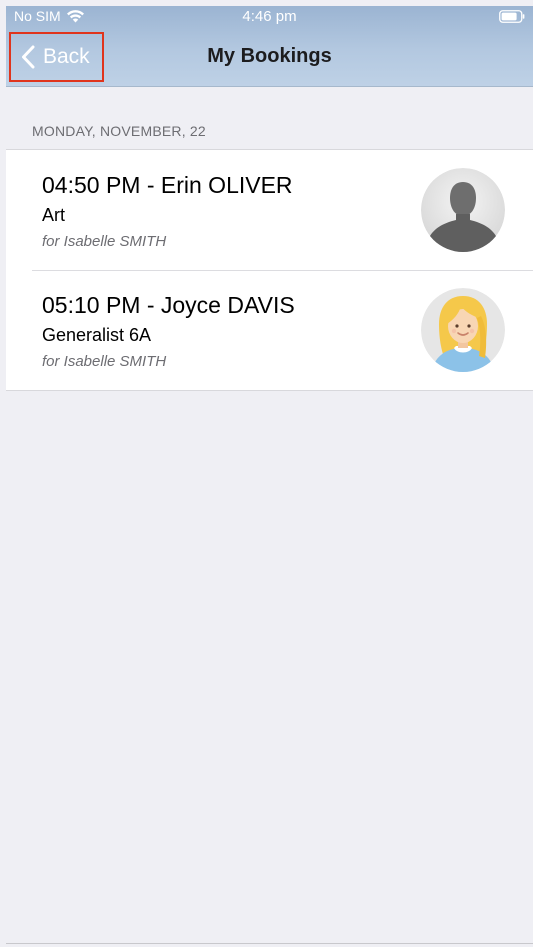 This screenshot has width=533, height=947. I want to click on booking-subject: Art, so click(54, 215).